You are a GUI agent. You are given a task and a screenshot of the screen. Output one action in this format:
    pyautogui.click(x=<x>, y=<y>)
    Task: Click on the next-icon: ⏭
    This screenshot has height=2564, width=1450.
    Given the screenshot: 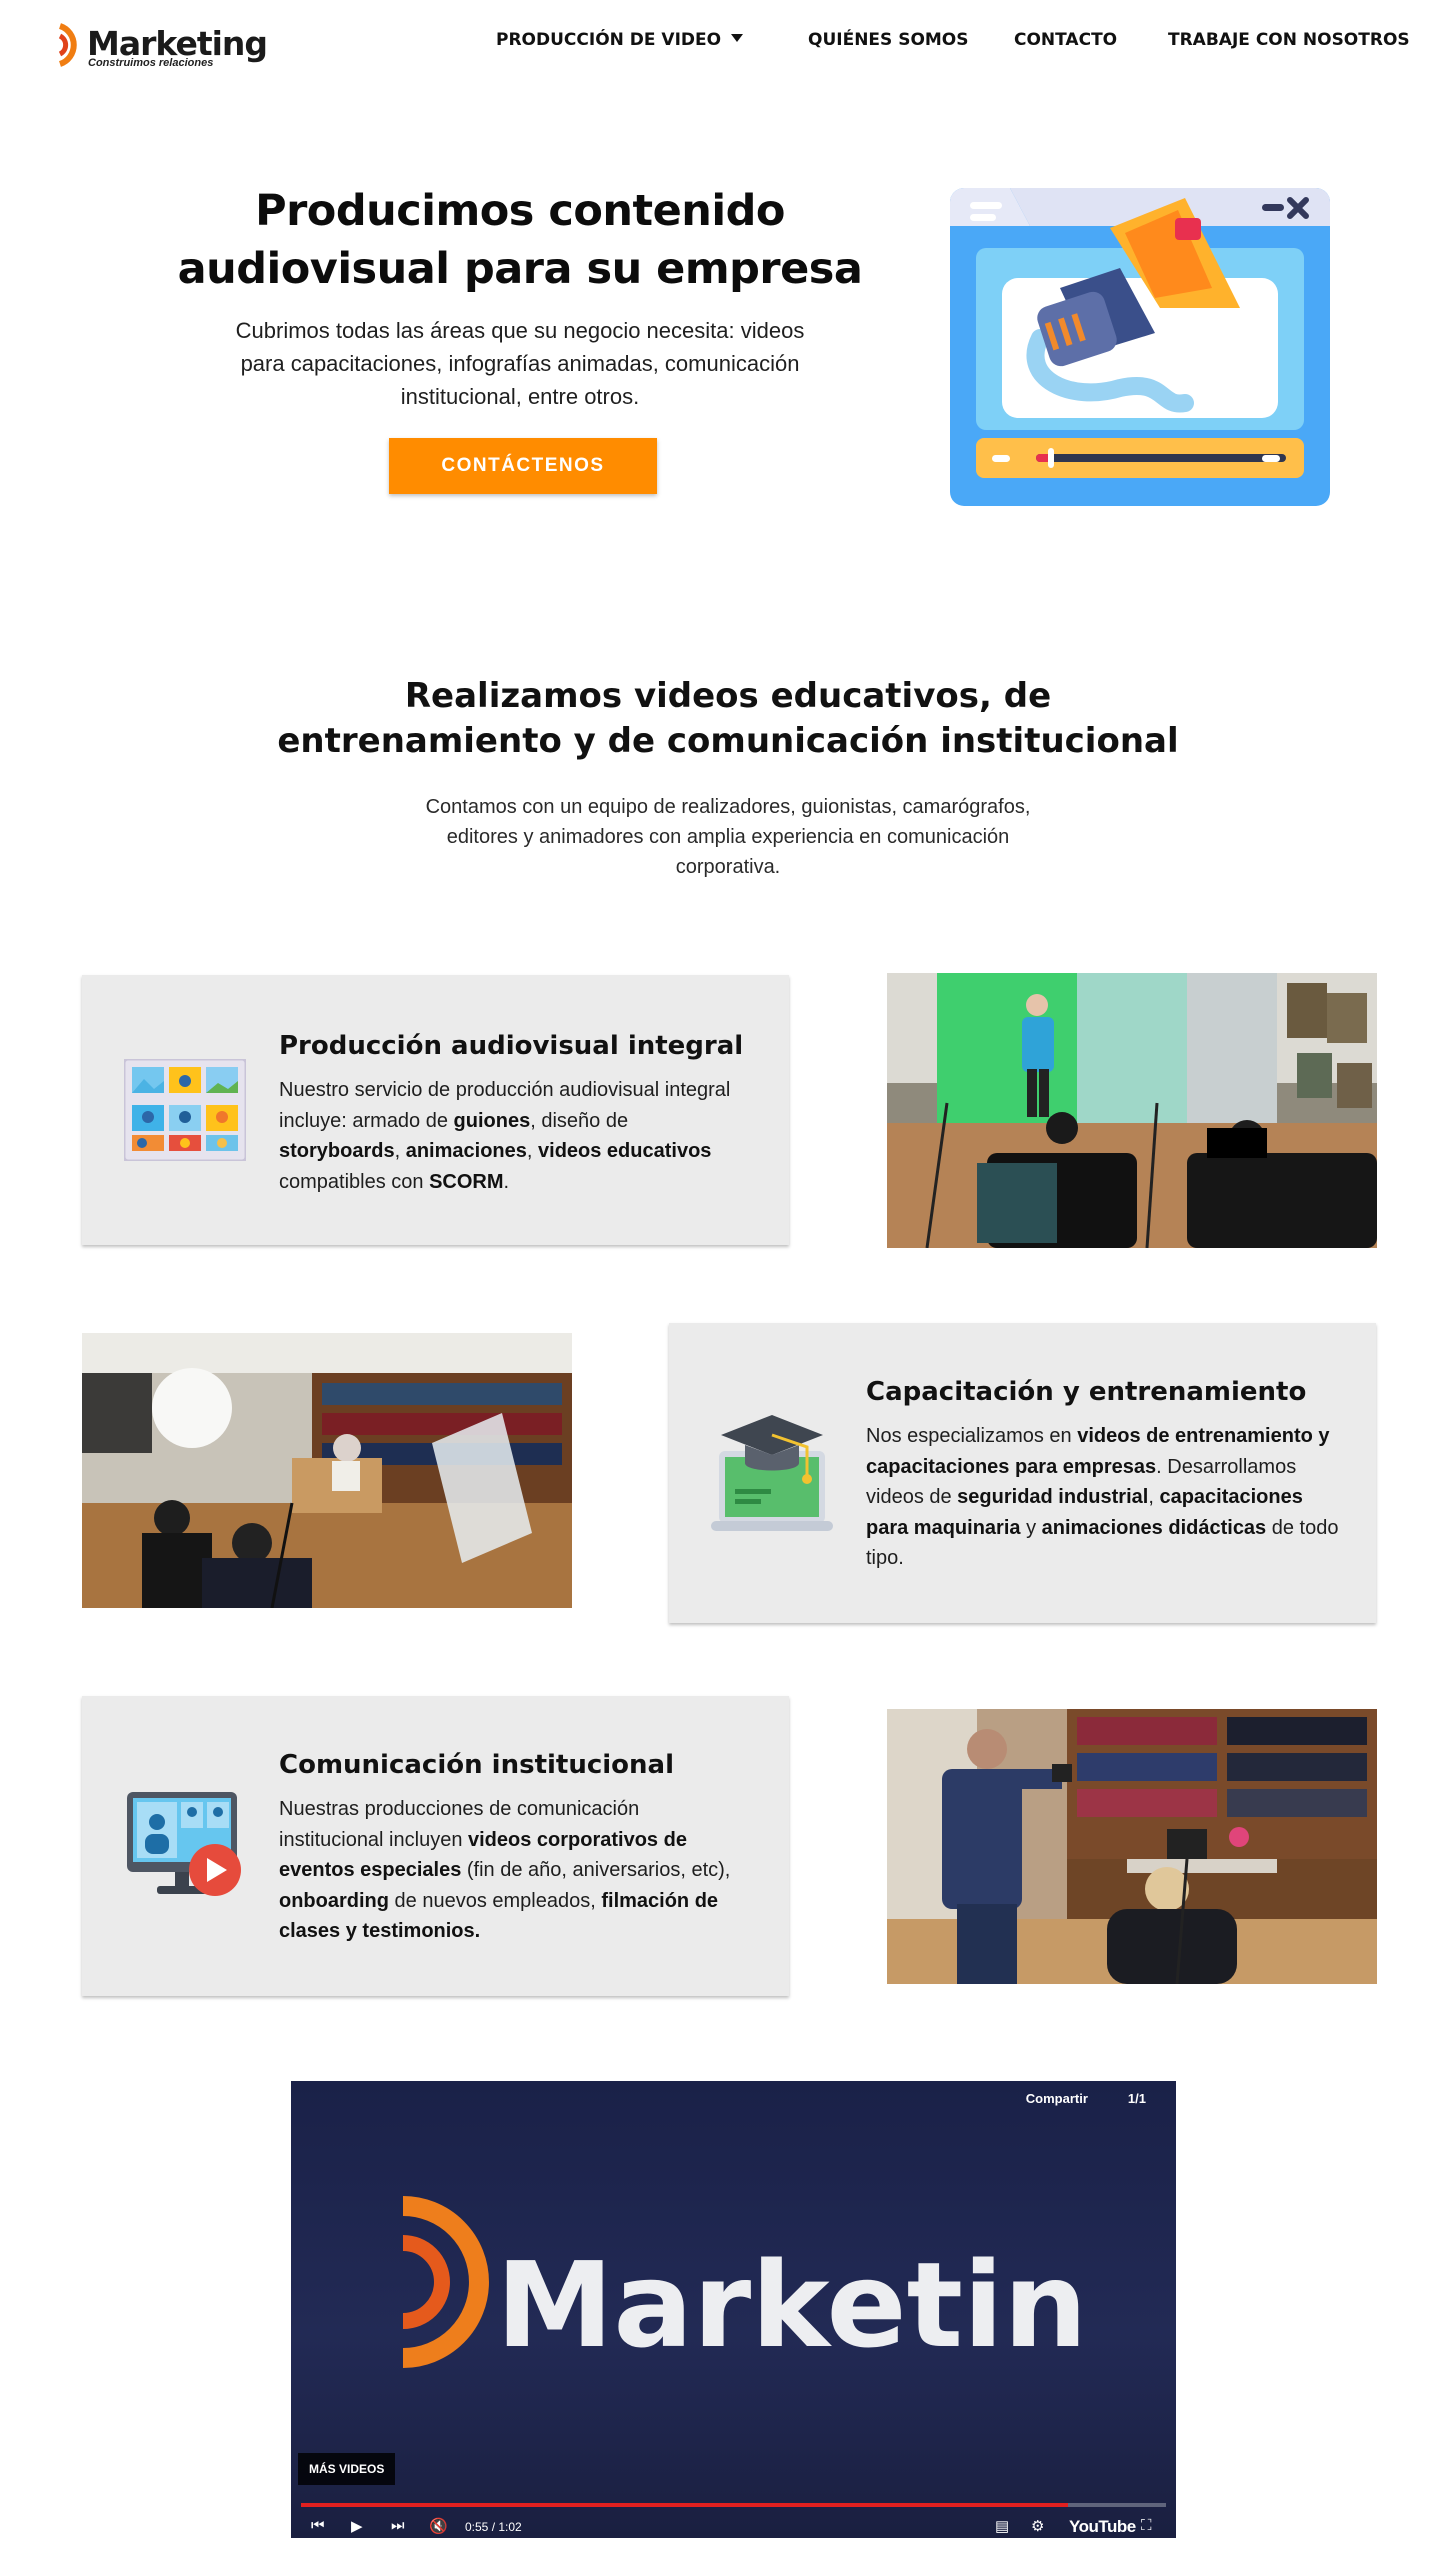 What is the action you would take?
    pyautogui.click(x=398, y=2525)
    